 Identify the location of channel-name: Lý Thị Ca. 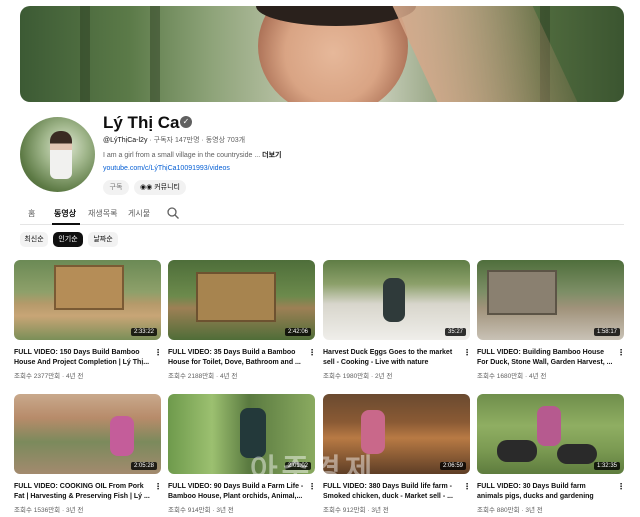
(141, 122).